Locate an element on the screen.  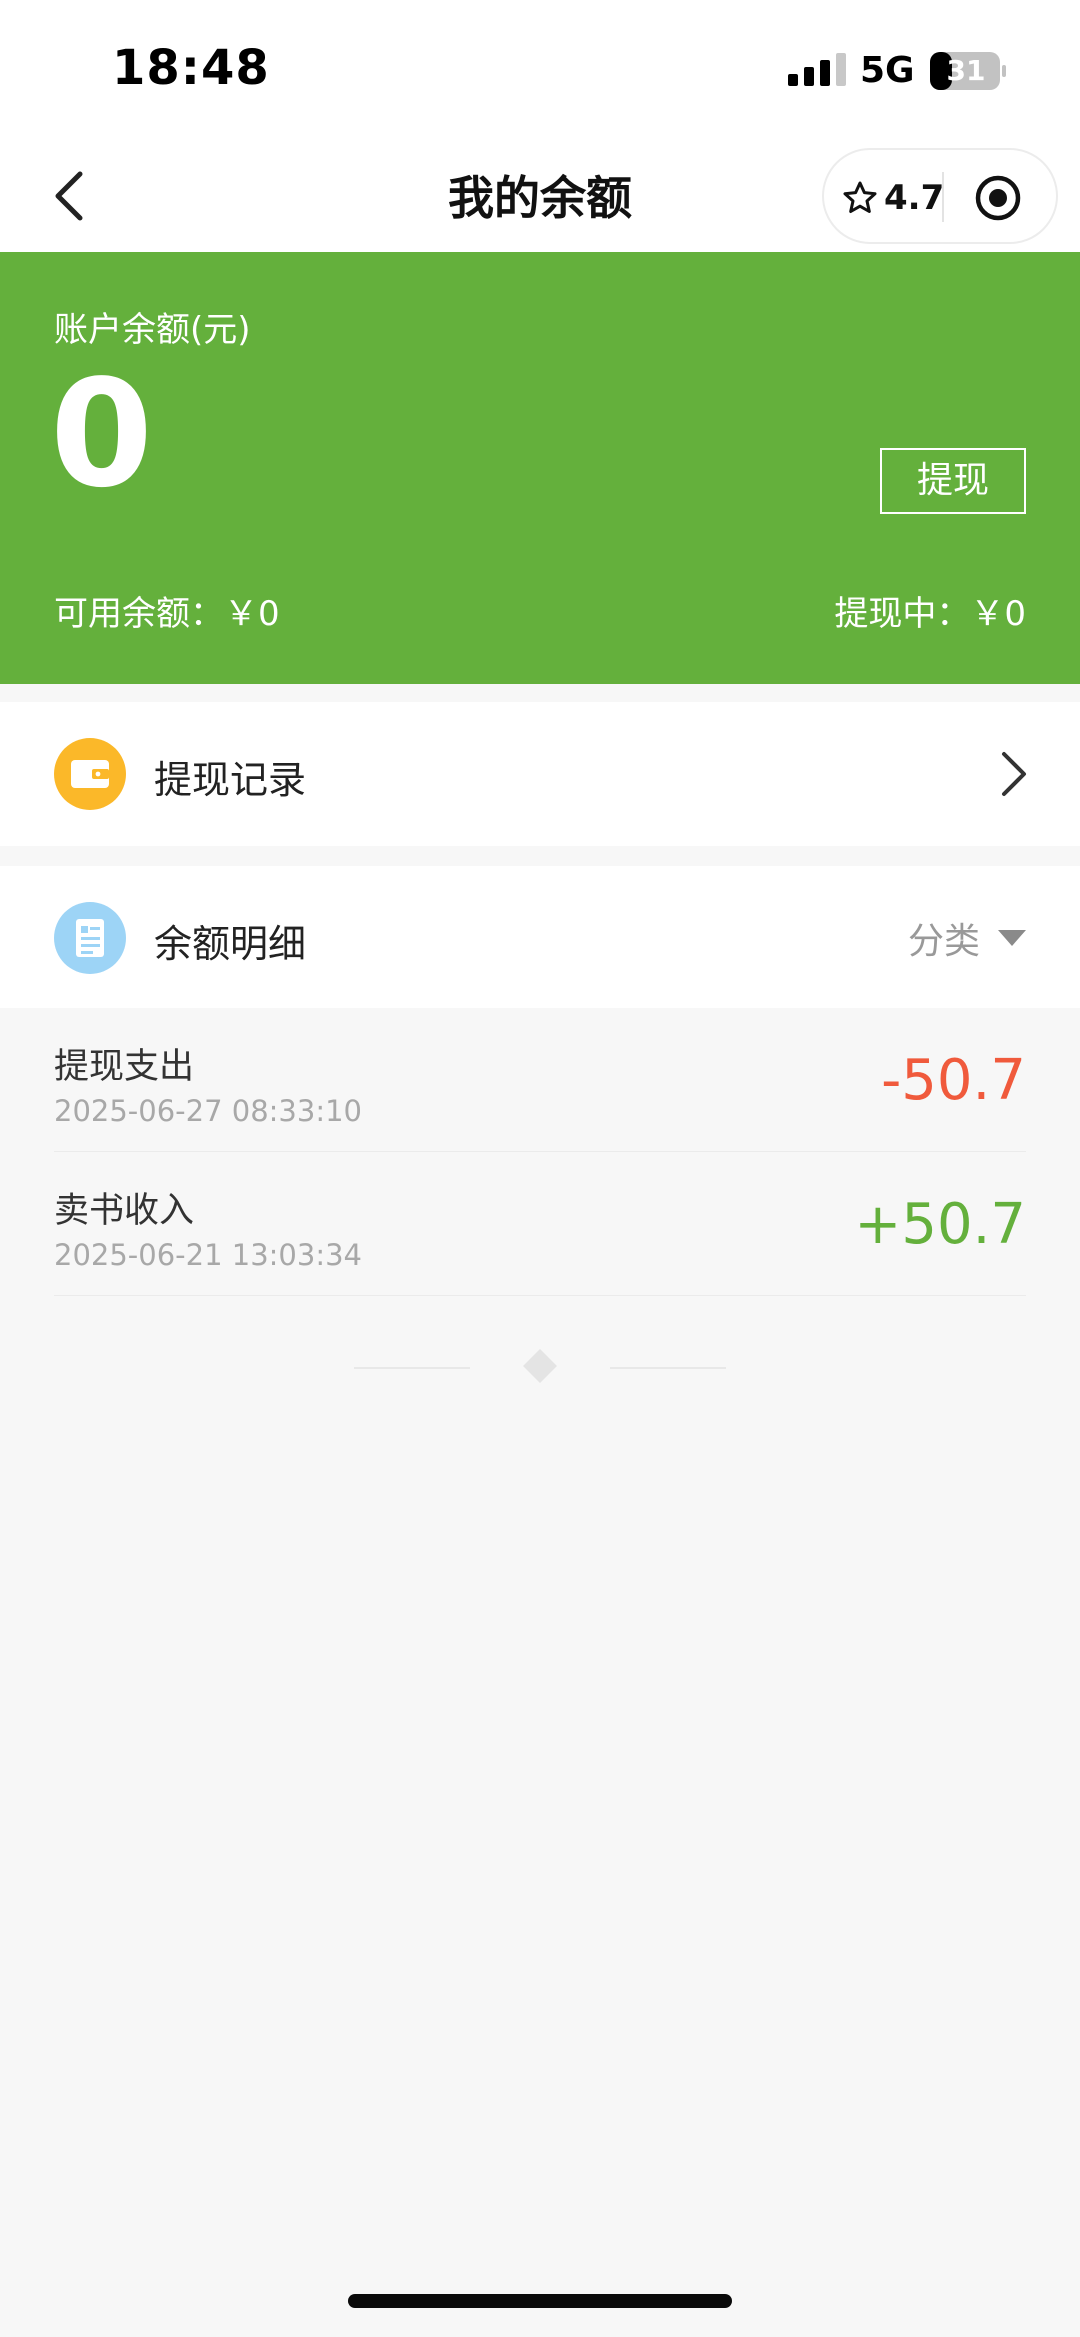
balance-detail-header: 余额明细 分类 is located at coordinates (540, 937).